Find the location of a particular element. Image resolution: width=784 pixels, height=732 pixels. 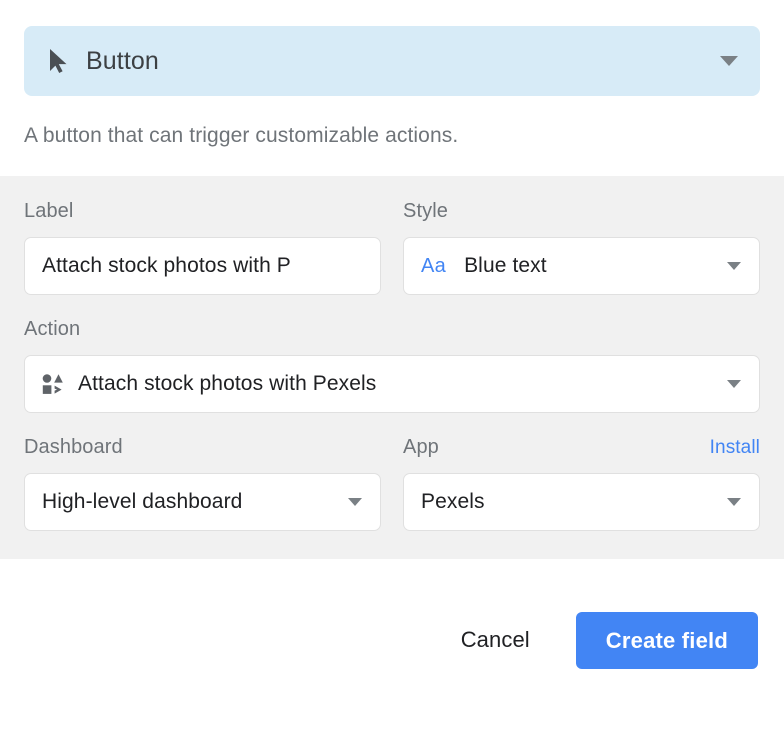

style-select-value: Blue text is located at coordinates (505, 266).